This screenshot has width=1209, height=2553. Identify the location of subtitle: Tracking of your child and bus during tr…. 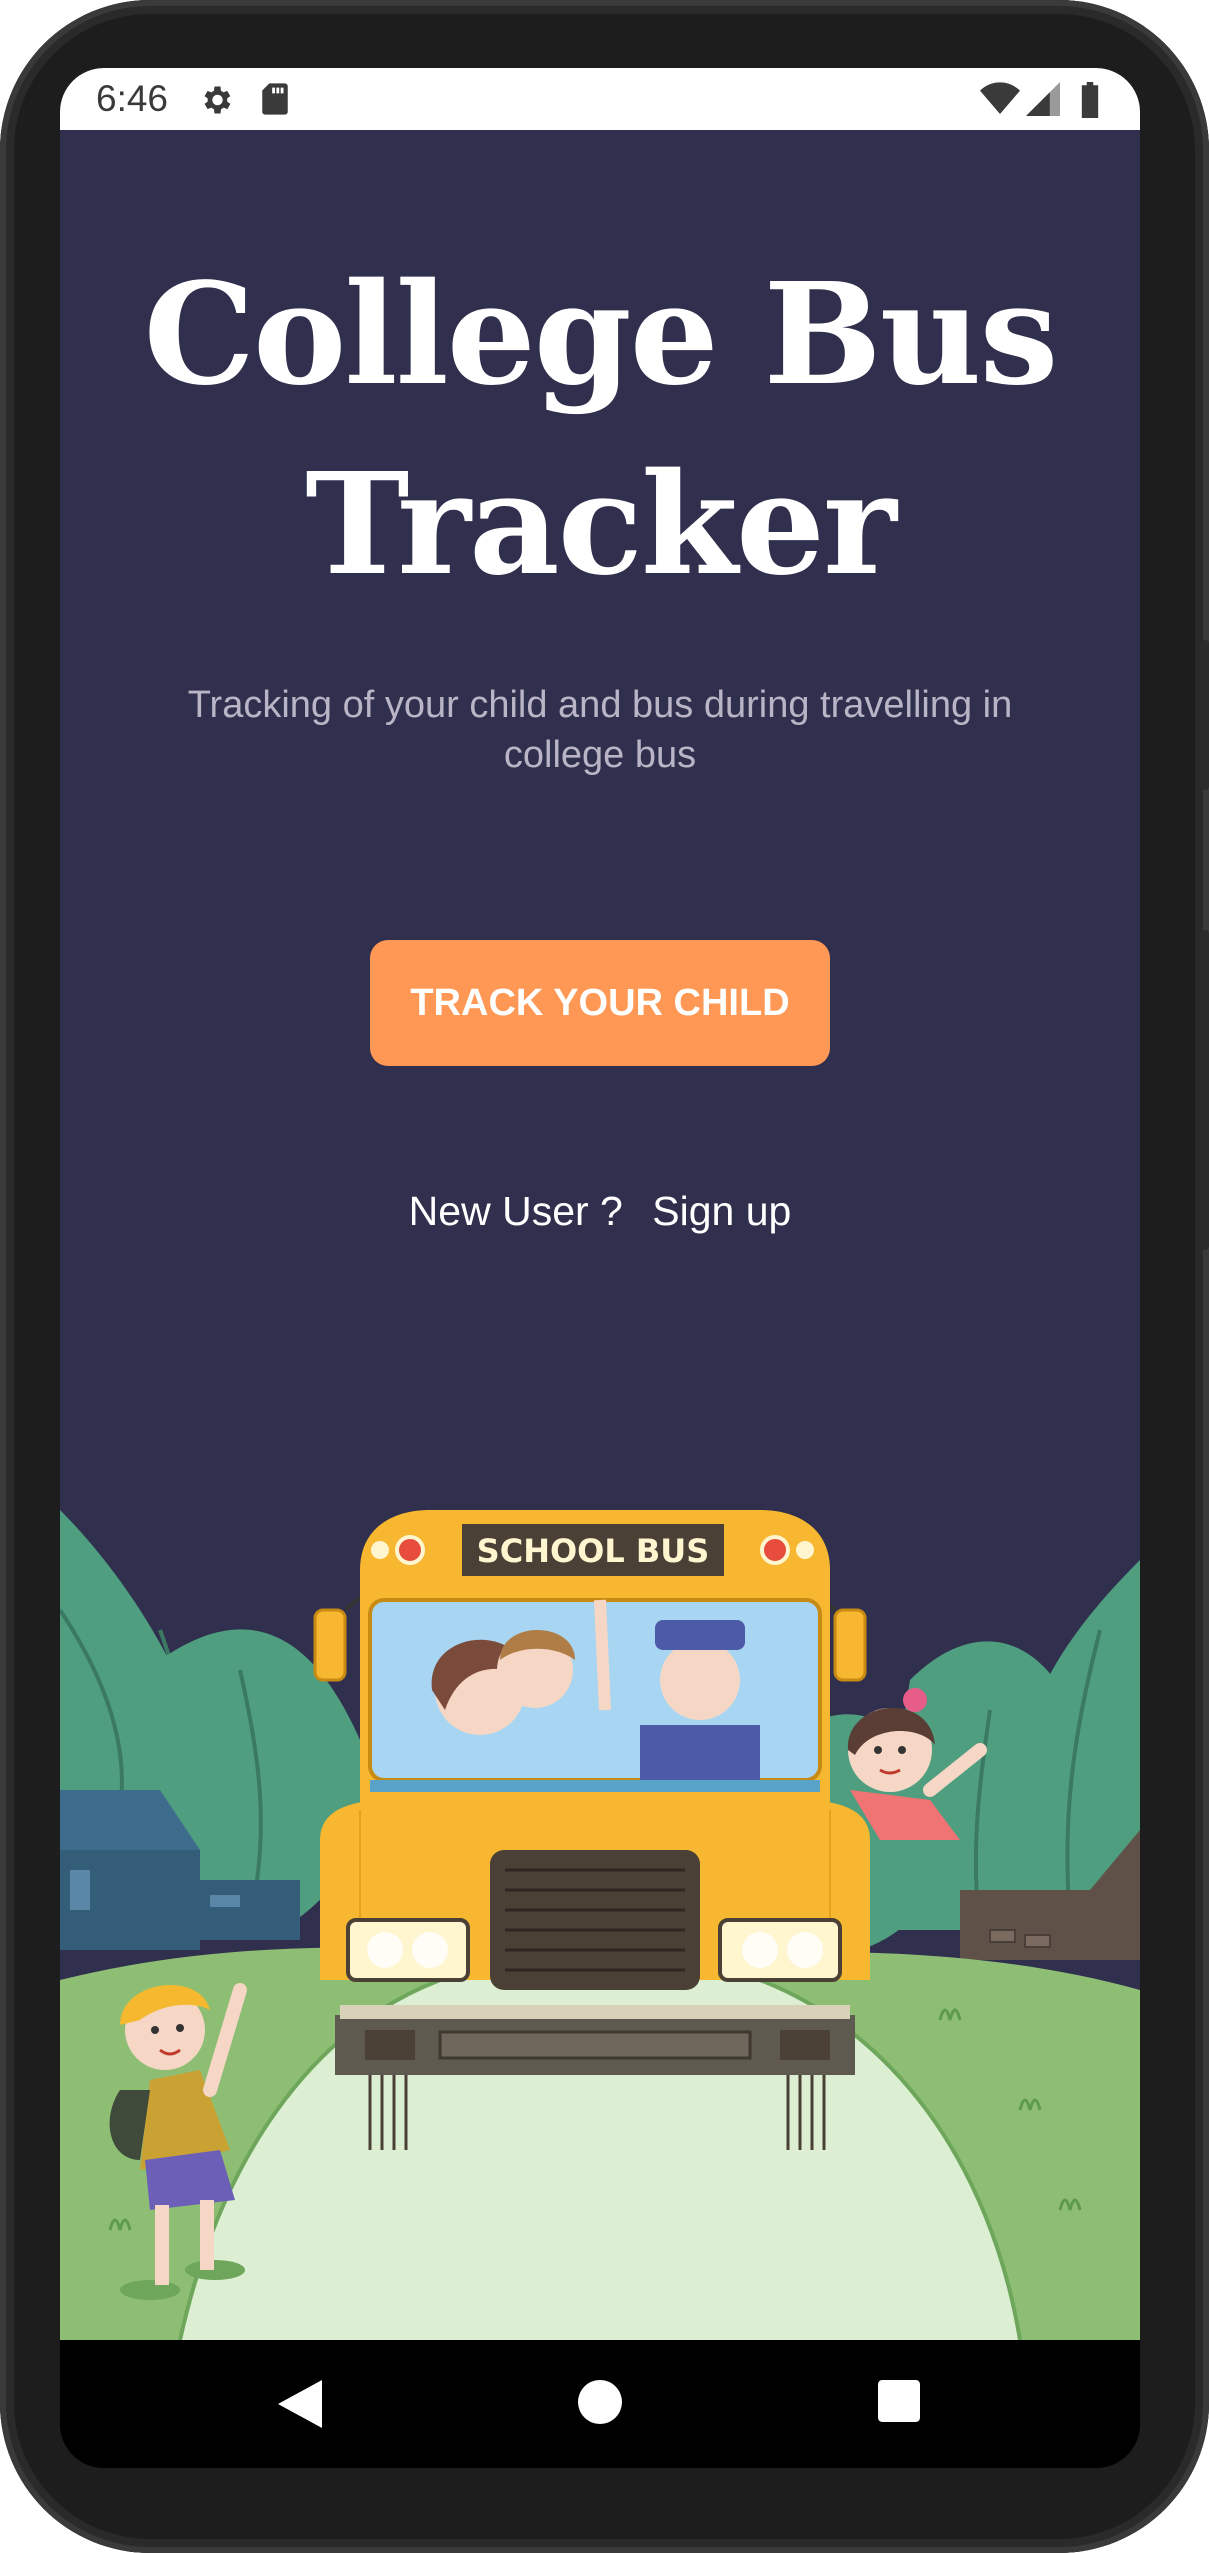
(600, 730).